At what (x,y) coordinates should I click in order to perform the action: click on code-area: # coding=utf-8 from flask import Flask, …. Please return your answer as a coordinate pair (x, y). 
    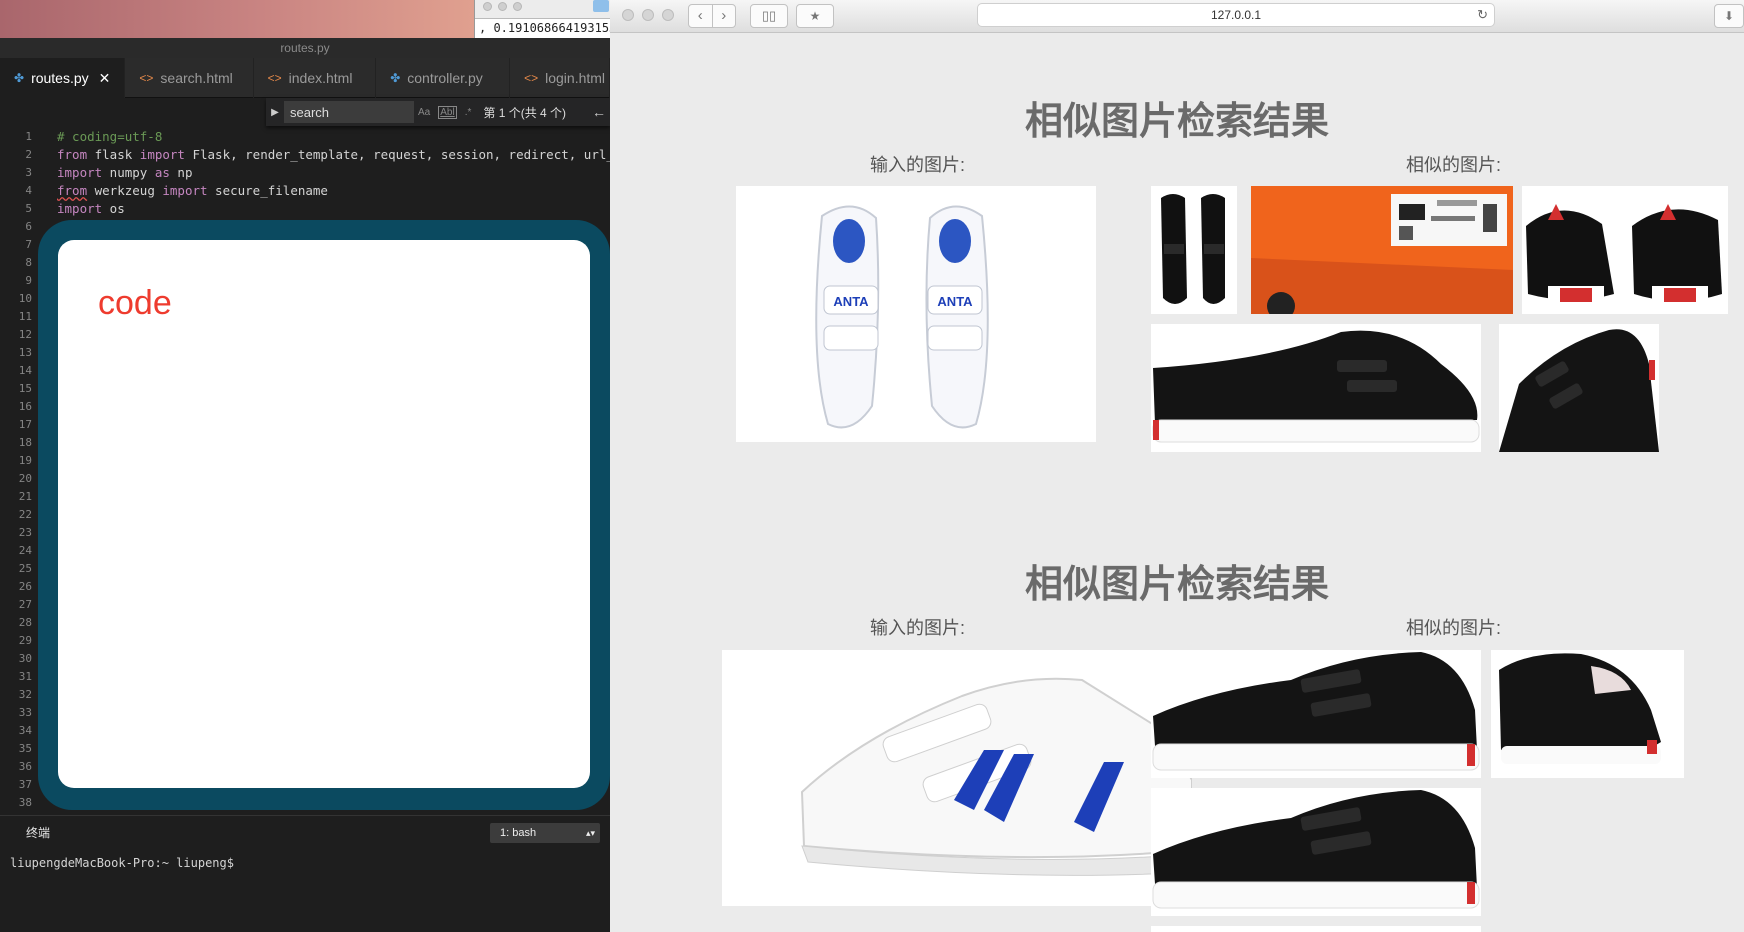
    Looking at the image, I should click on (333, 173).